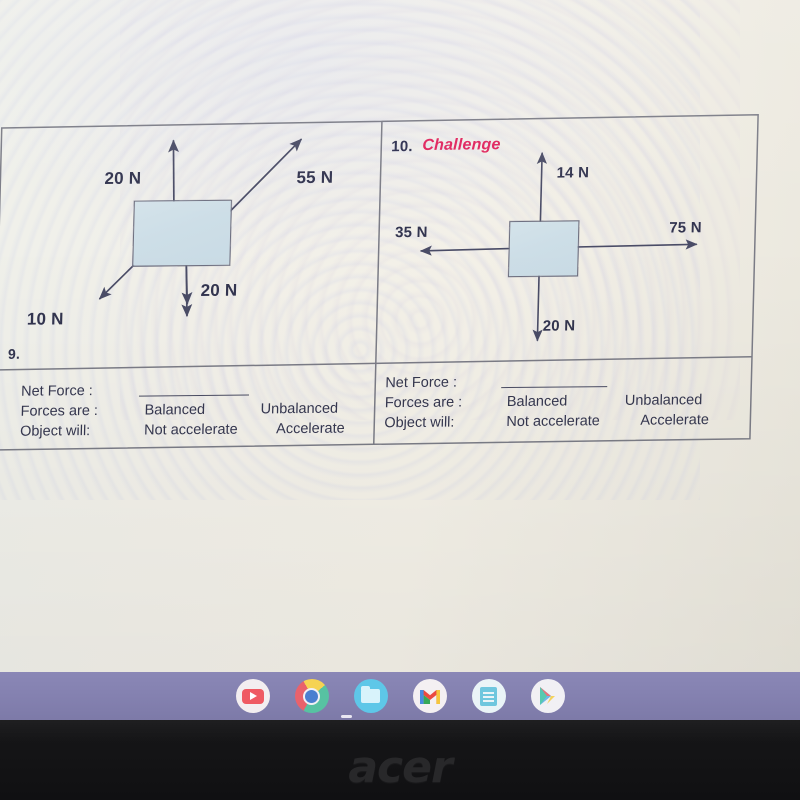  What do you see at coordinates (559, 326) in the screenshot?
I see `problem-10-force-label-down: 20 N` at bounding box center [559, 326].